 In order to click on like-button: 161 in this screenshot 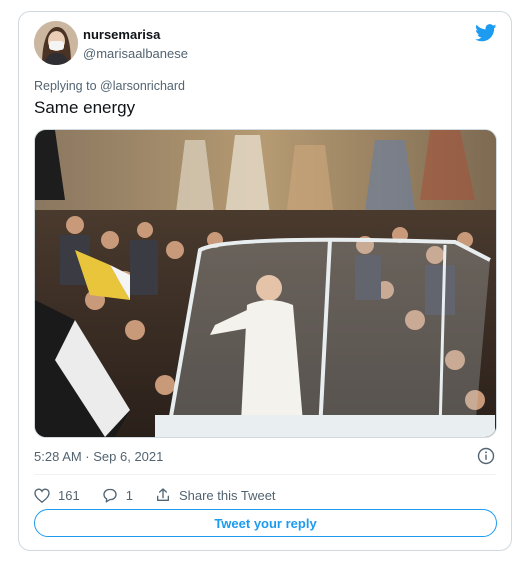, I will do `click(57, 495)`.